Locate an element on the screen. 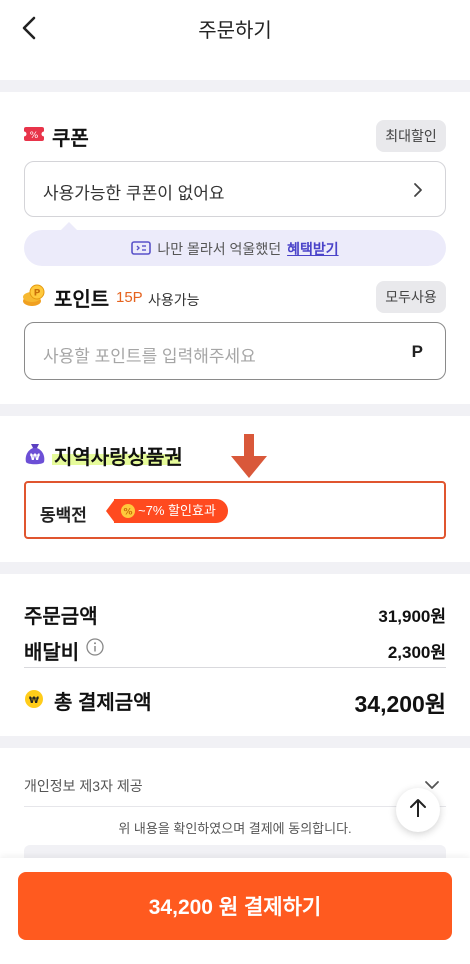 The width and height of the screenshot is (470, 964). delivery-fee-value: 2,300원 is located at coordinates (416, 652).